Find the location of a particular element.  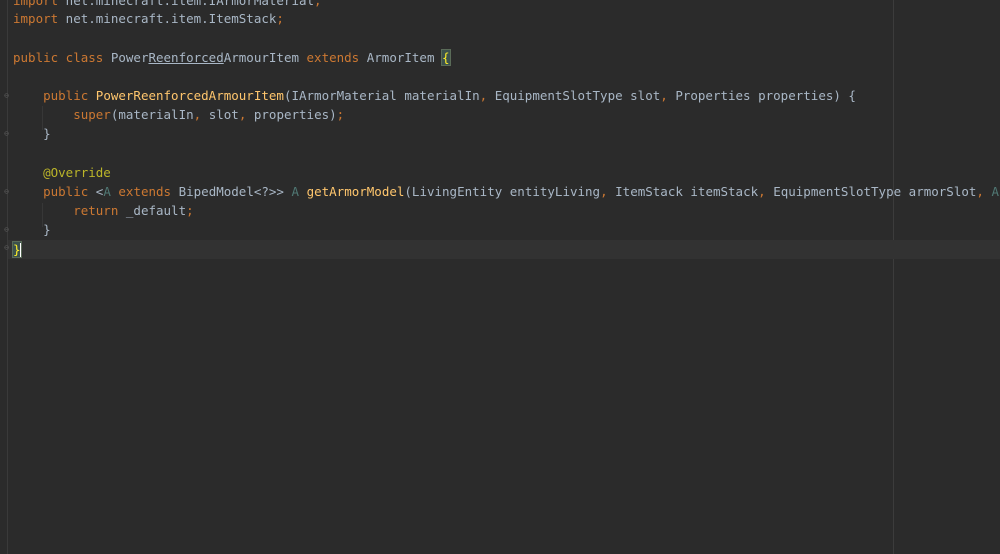

code-token: PowerReenforcedArmourItem is located at coordinates (189, 95).